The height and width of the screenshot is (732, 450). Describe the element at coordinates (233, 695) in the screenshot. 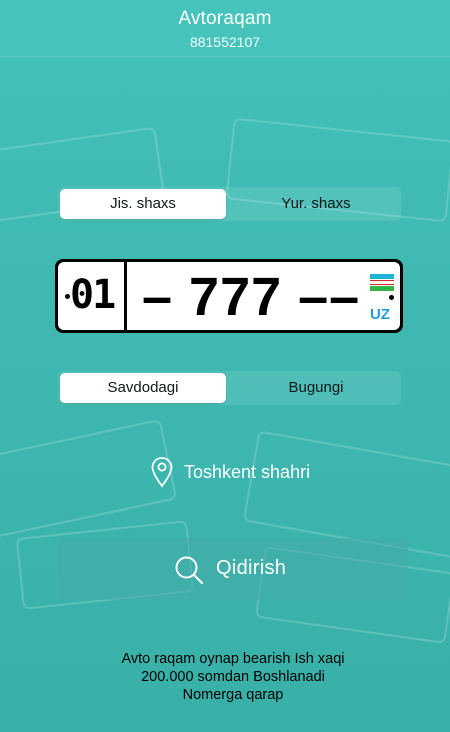

I see `footer-line: Nomerga qarap` at that location.